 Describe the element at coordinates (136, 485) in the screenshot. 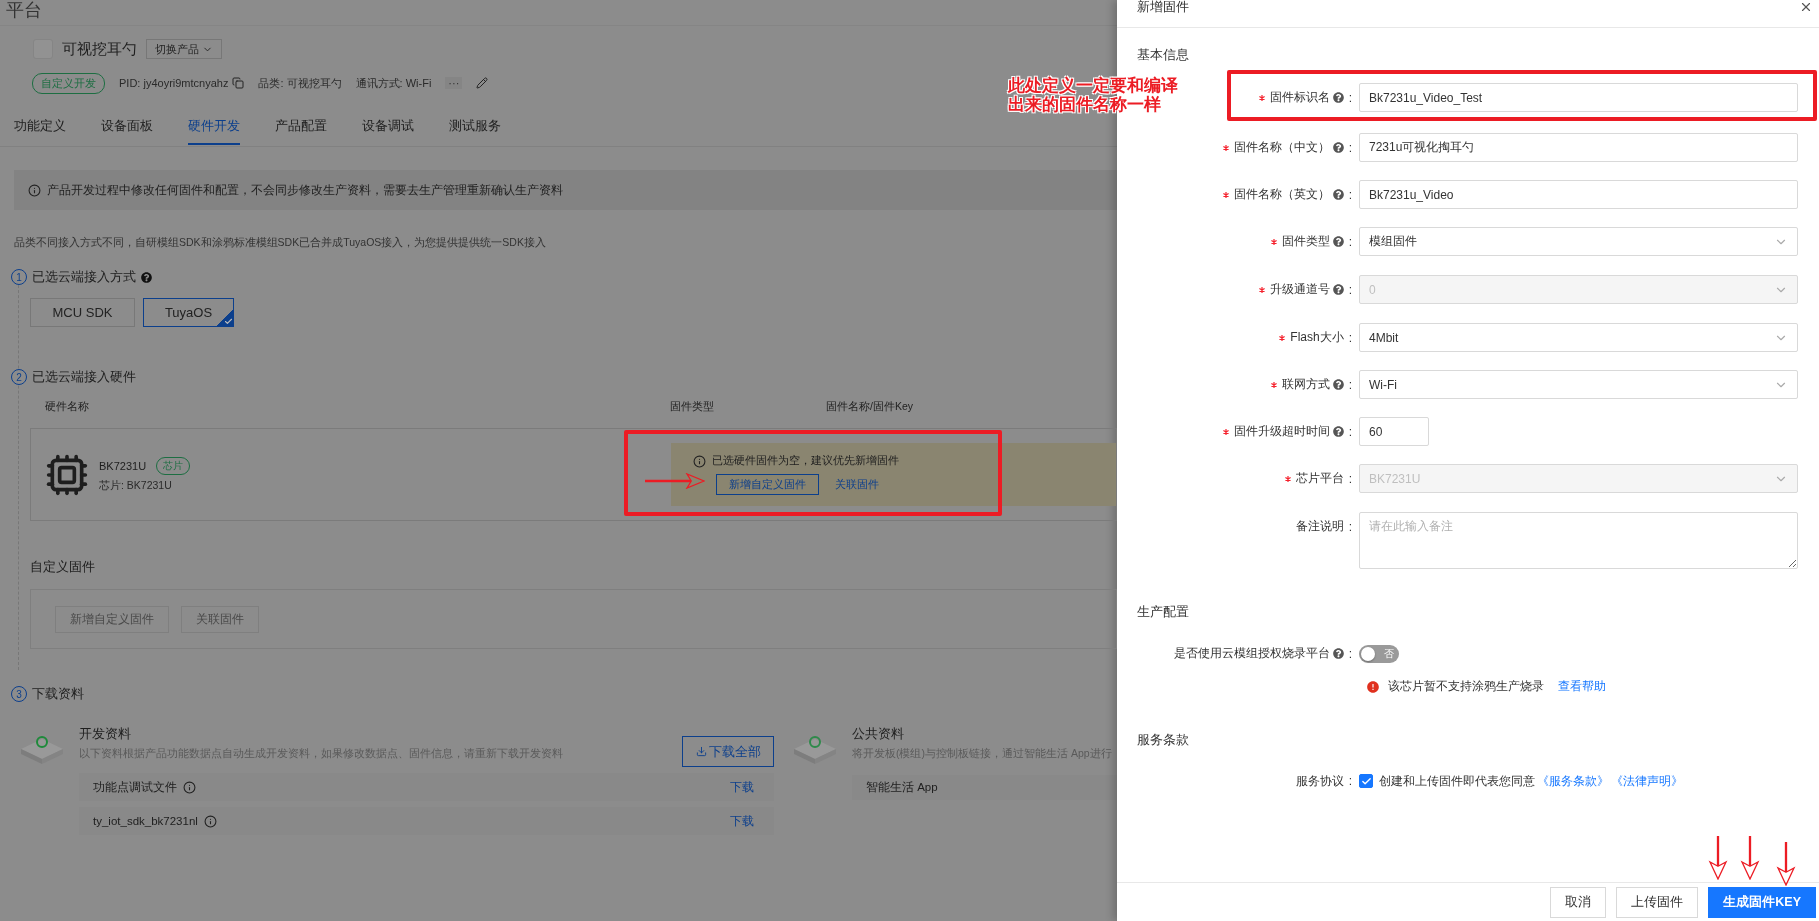

I see `chip-text: 芯片: BK7231U` at that location.